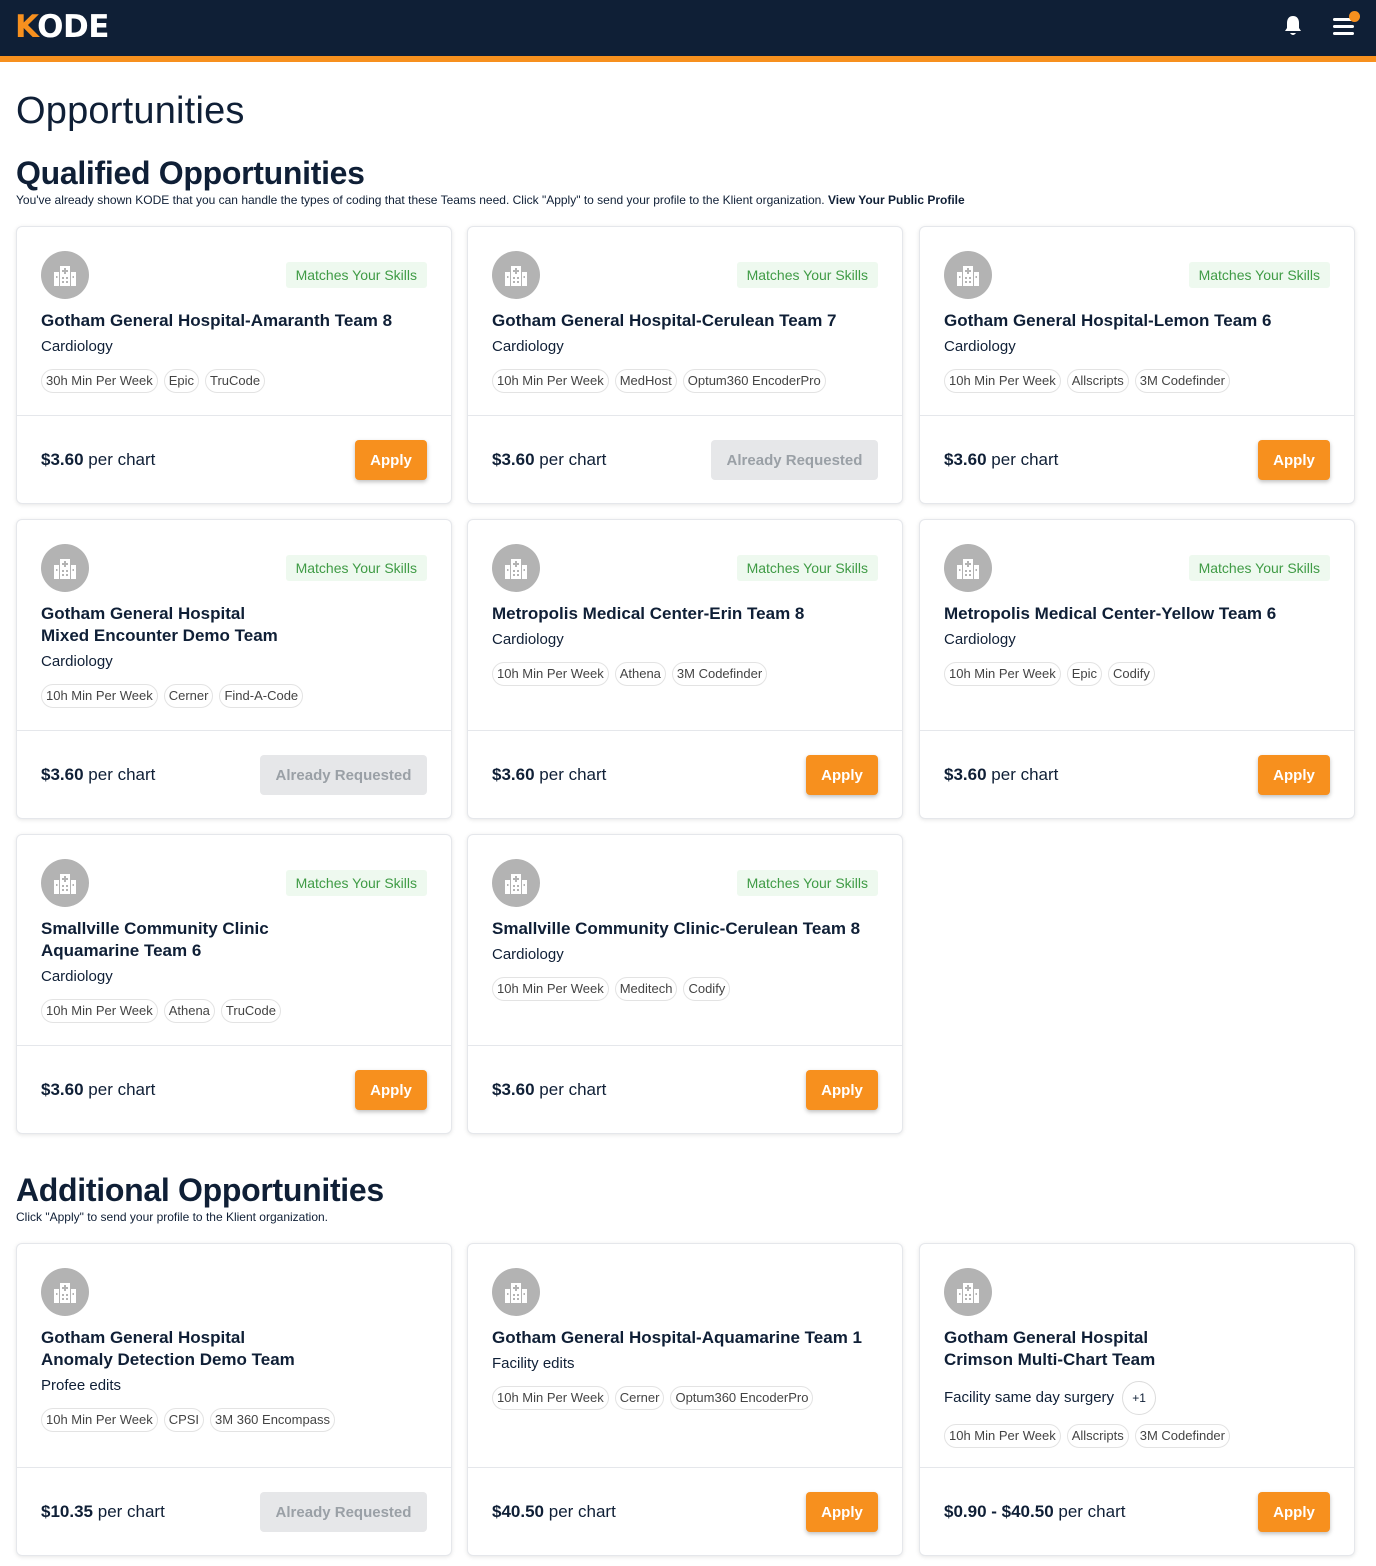  What do you see at coordinates (630, 674) in the screenshot?
I see `requirement-tags: 10h Min Per Week Athena 3M Codefinder` at bounding box center [630, 674].